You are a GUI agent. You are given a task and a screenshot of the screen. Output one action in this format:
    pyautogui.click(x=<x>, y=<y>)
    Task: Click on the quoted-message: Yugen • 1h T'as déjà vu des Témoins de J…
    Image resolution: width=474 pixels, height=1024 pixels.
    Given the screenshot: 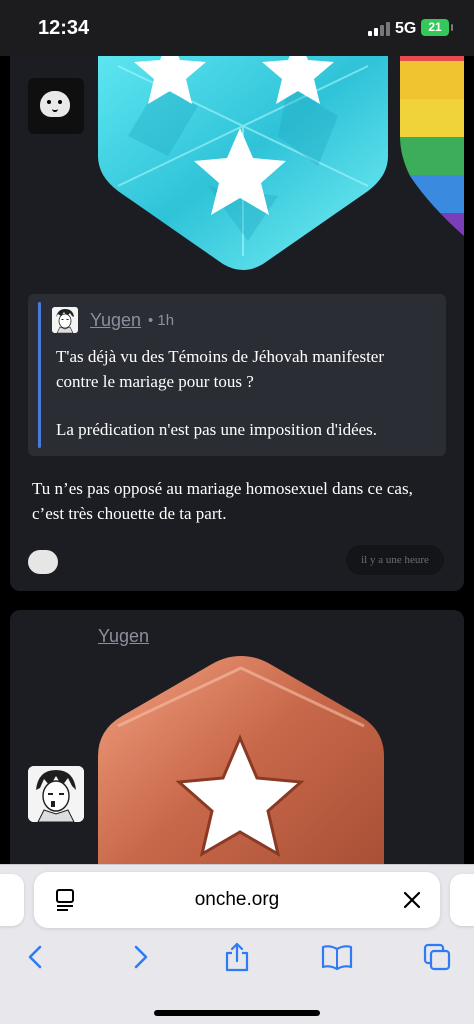 What is the action you would take?
    pyautogui.click(x=237, y=375)
    